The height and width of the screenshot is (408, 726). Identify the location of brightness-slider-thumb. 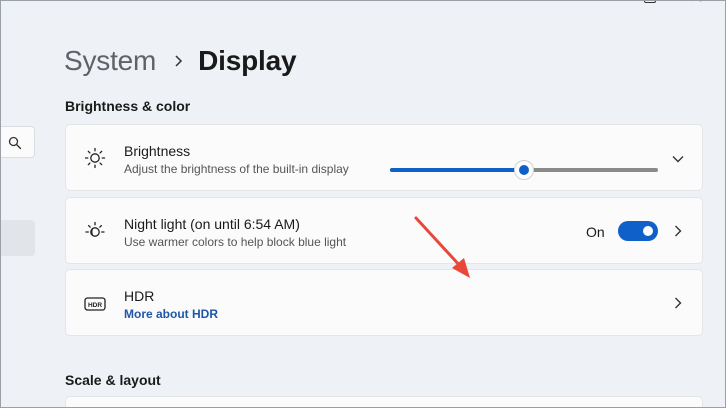
(524, 170).